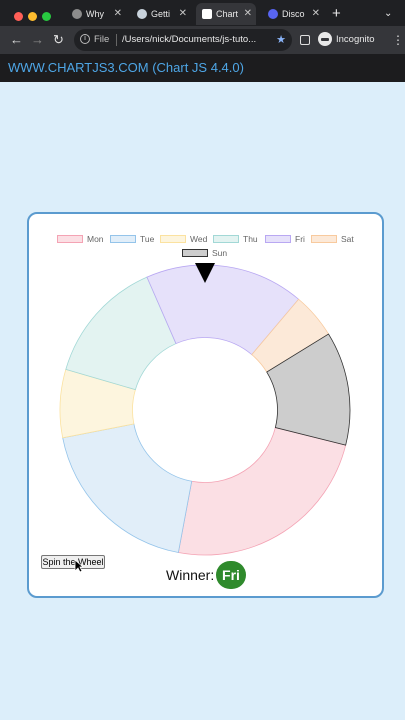 This screenshot has width=405, height=720. What do you see at coordinates (220, 253) in the screenshot?
I see `legend-label: Sun` at bounding box center [220, 253].